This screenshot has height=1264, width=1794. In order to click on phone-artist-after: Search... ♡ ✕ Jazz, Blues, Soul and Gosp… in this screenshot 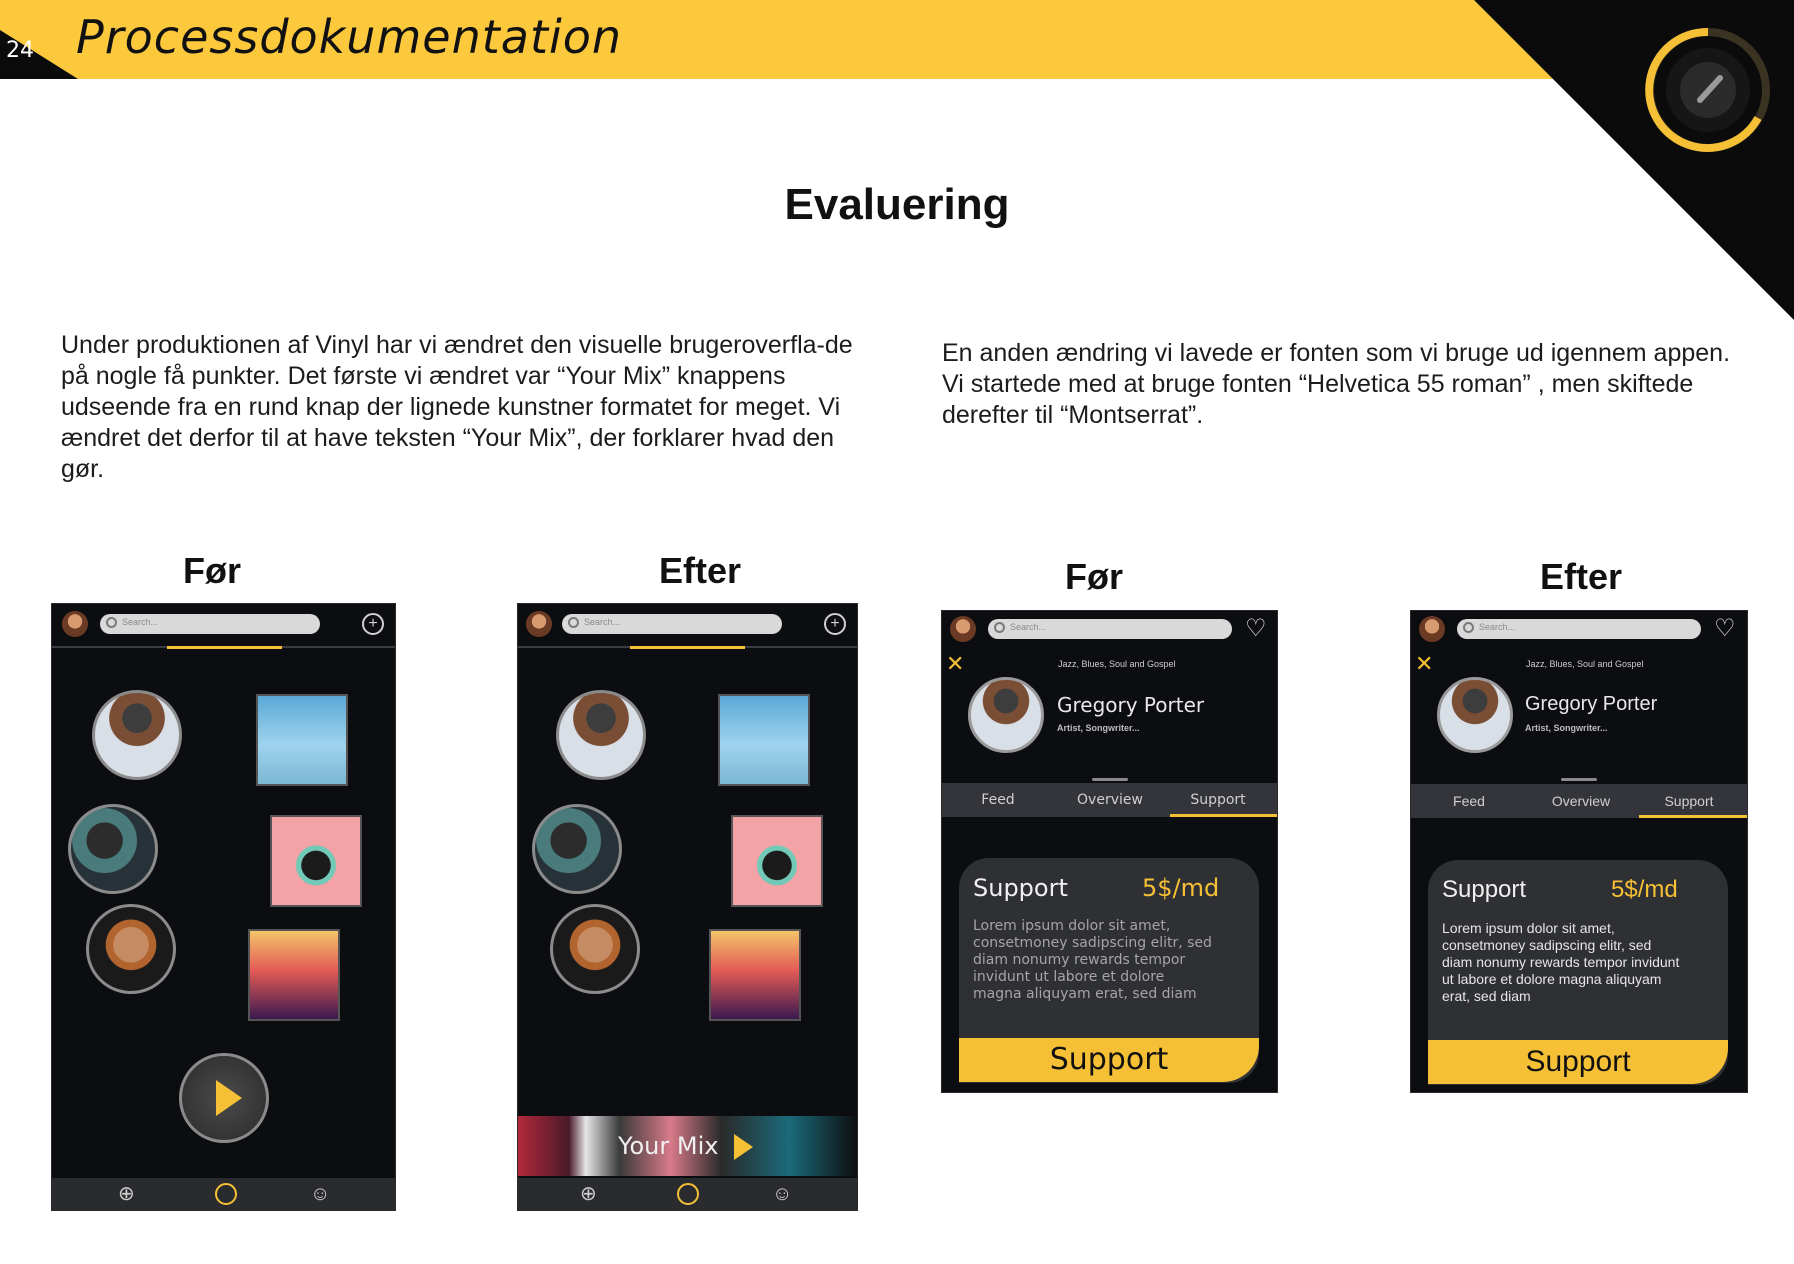, I will do `click(1579, 851)`.